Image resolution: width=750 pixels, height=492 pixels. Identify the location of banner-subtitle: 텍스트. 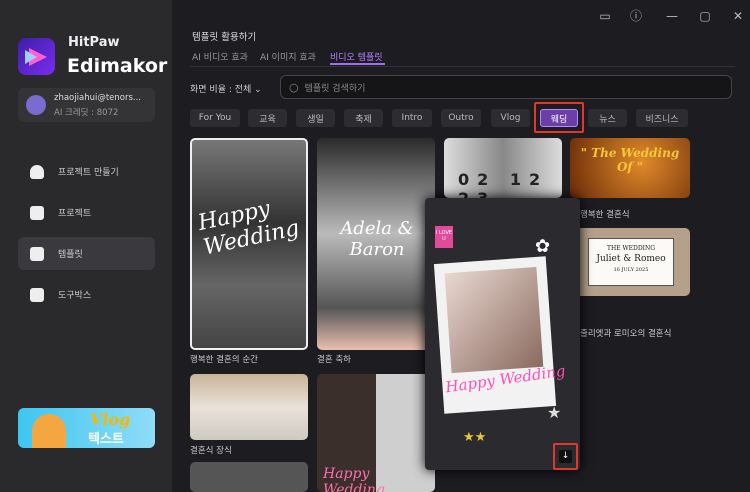
(106, 439).